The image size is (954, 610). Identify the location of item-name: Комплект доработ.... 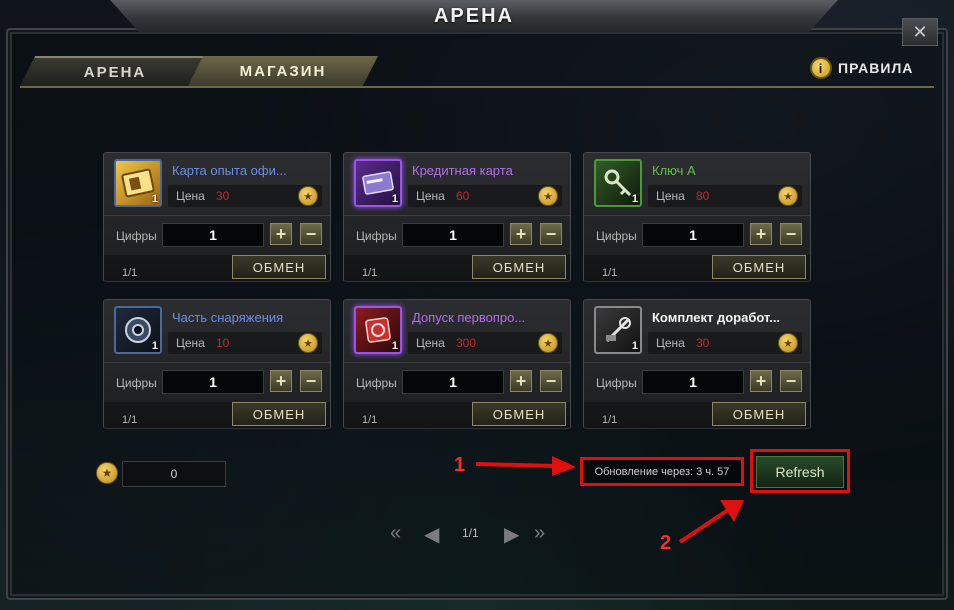
(716, 317).